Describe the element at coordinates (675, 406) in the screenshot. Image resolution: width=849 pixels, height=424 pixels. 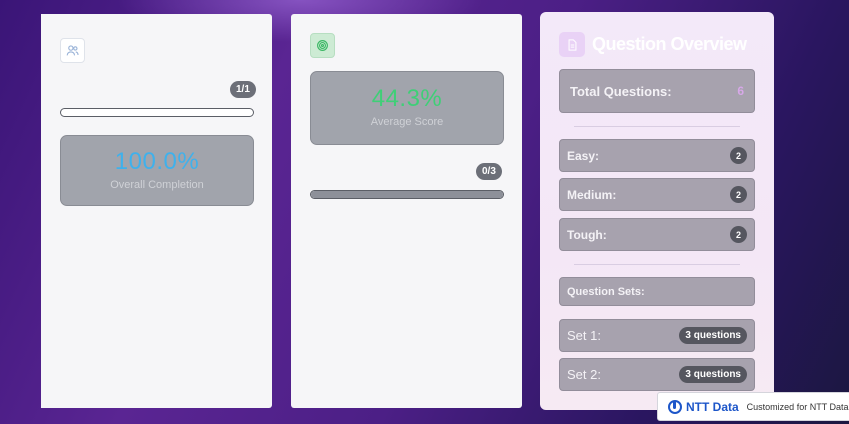
I see `ntt-logo-icon` at that location.